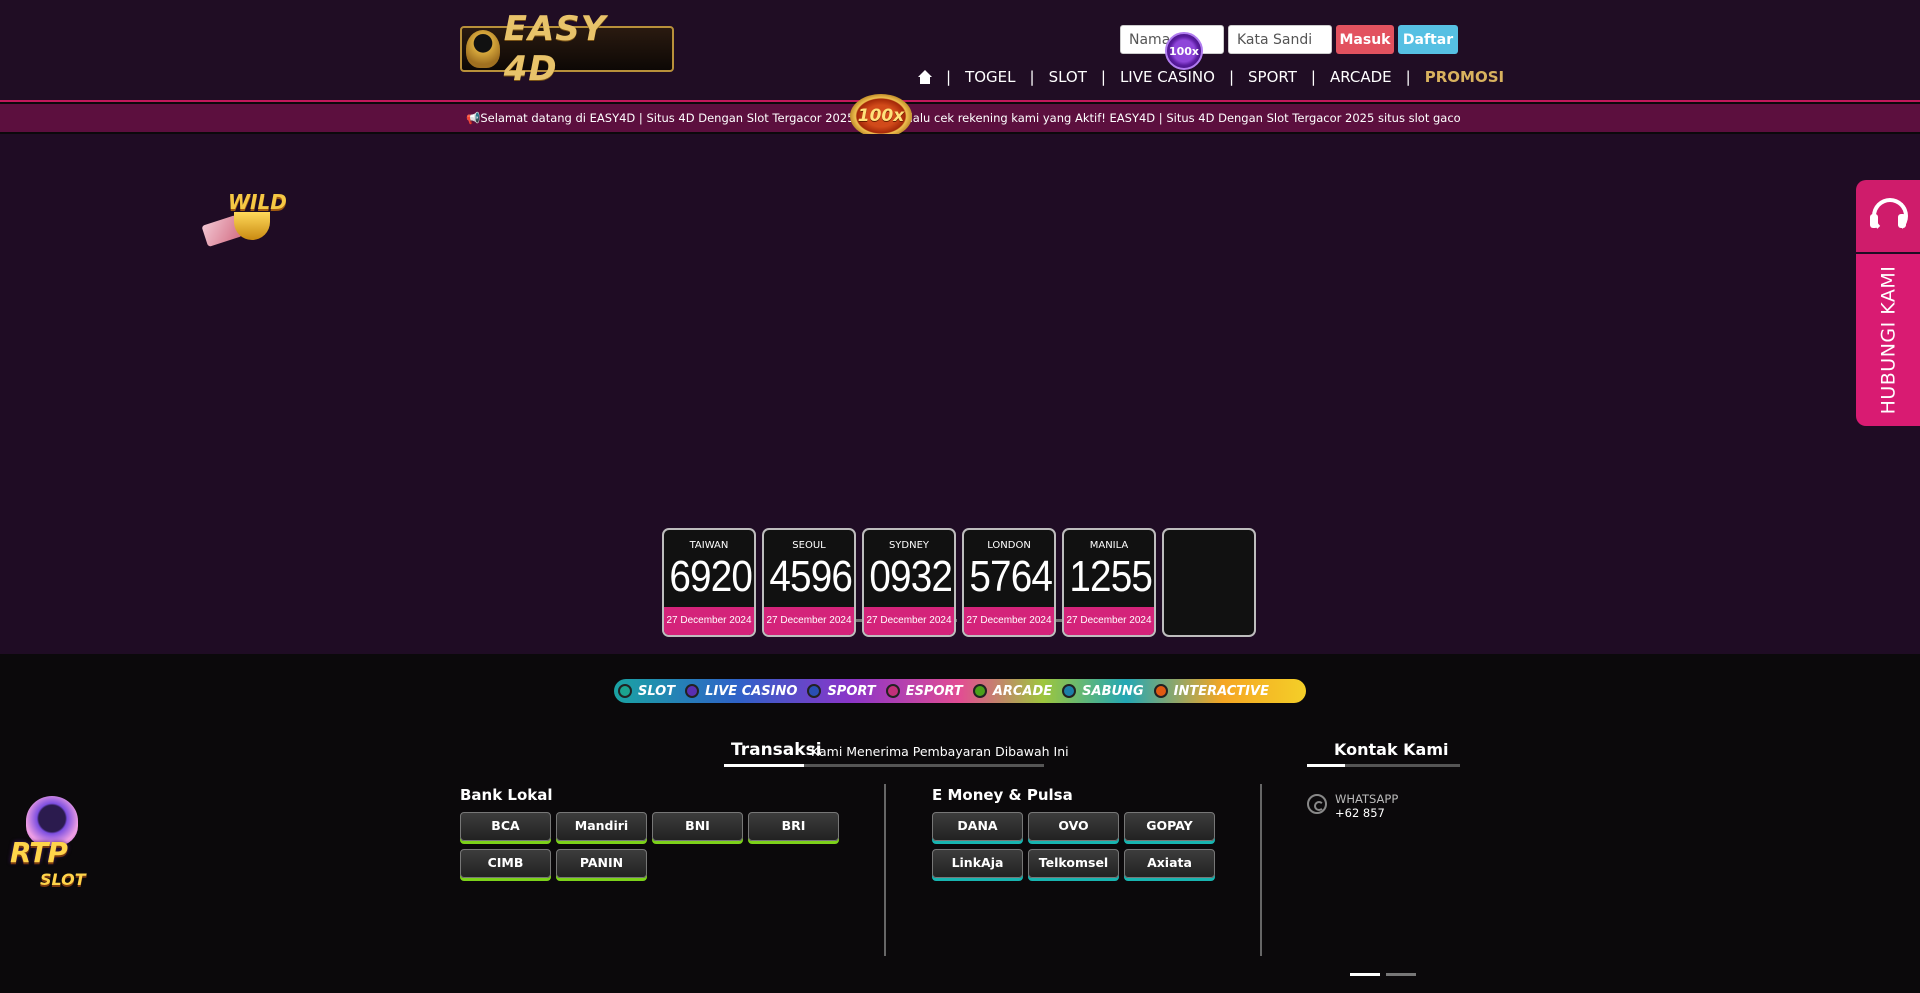 This screenshot has height=993, width=1920. What do you see at coordinates (809, 545) in the screenshot?
I see `result-city: SEOUL` at bounding box center [809, 545].